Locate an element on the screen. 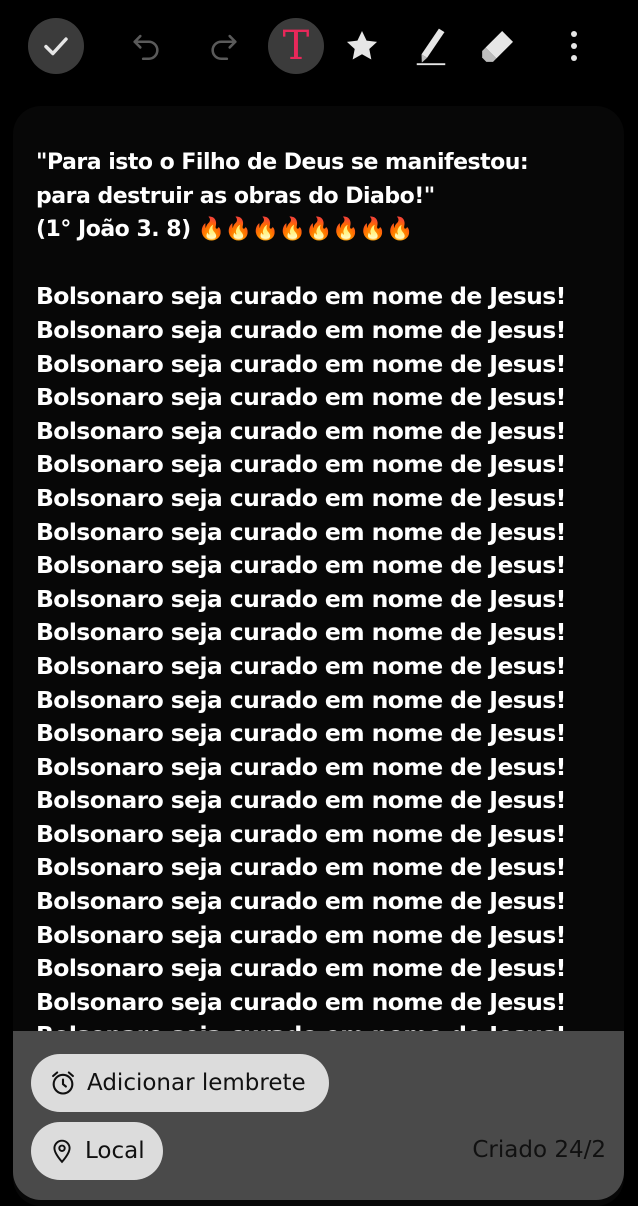 Image resolution: width=638 pixels, height=1206 pixels. eraser-button is located at coordinates (498, 46).